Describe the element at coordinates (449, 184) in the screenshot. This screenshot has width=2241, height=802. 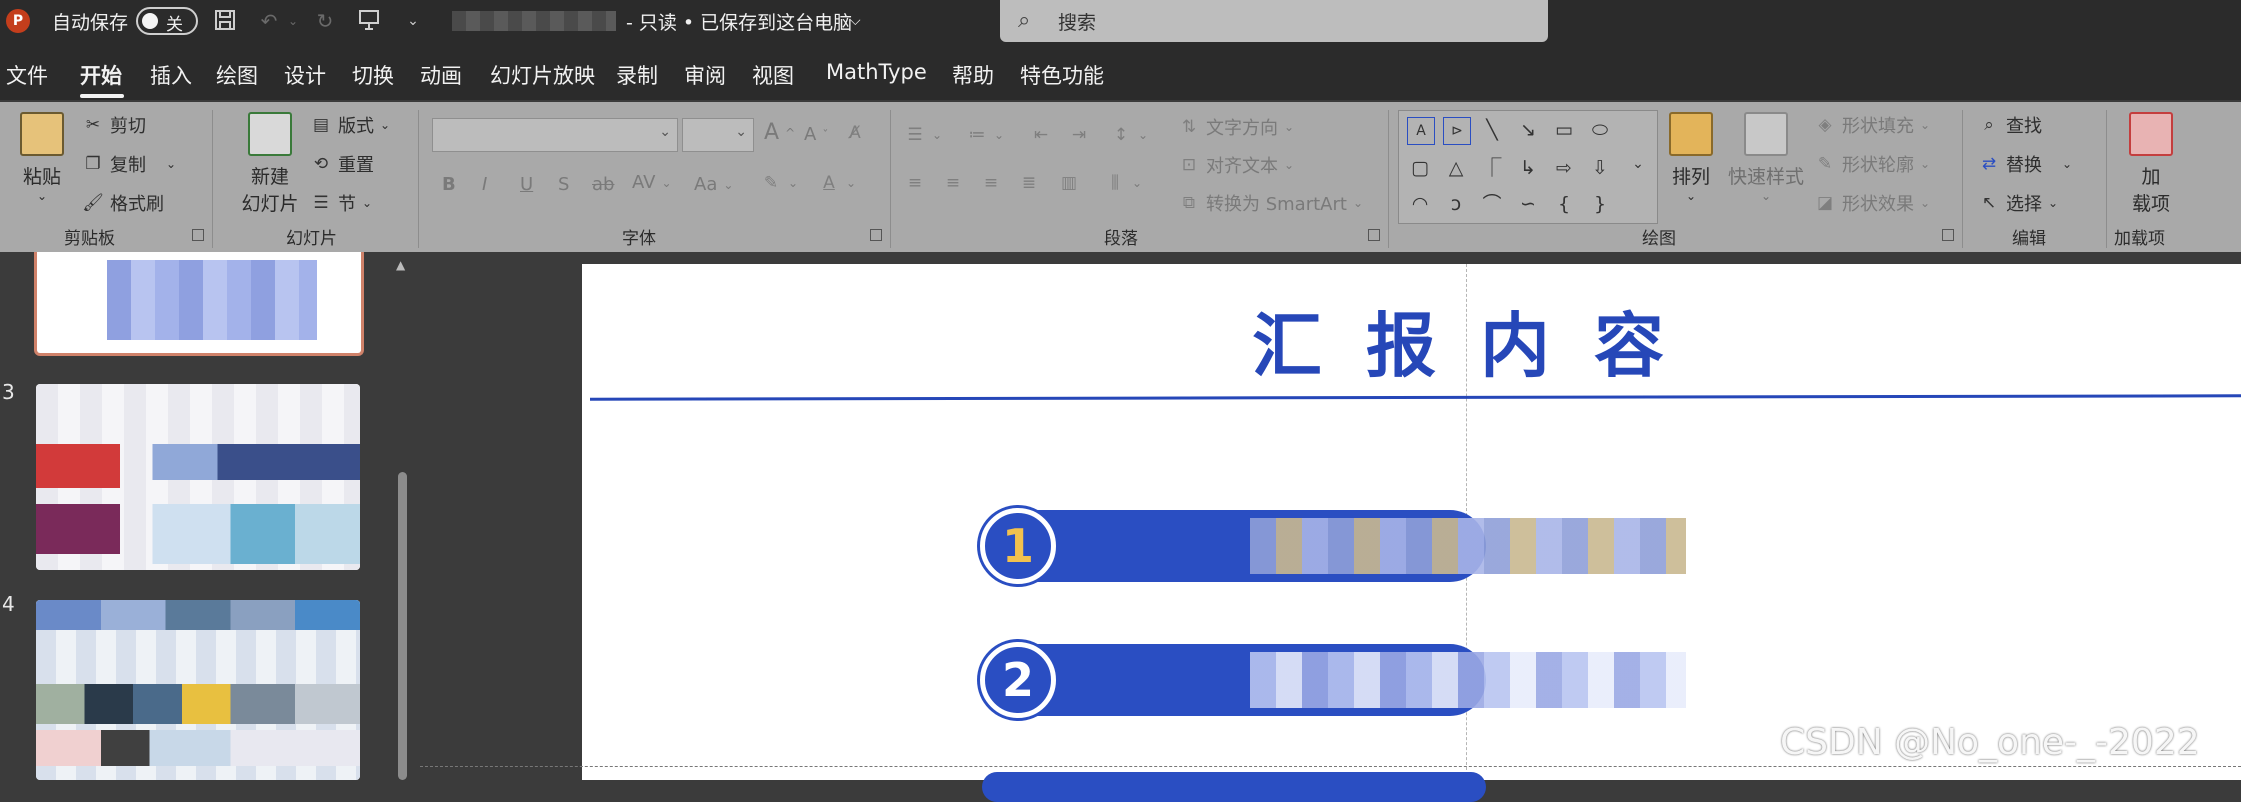
I see `bold-button: B` at that location.